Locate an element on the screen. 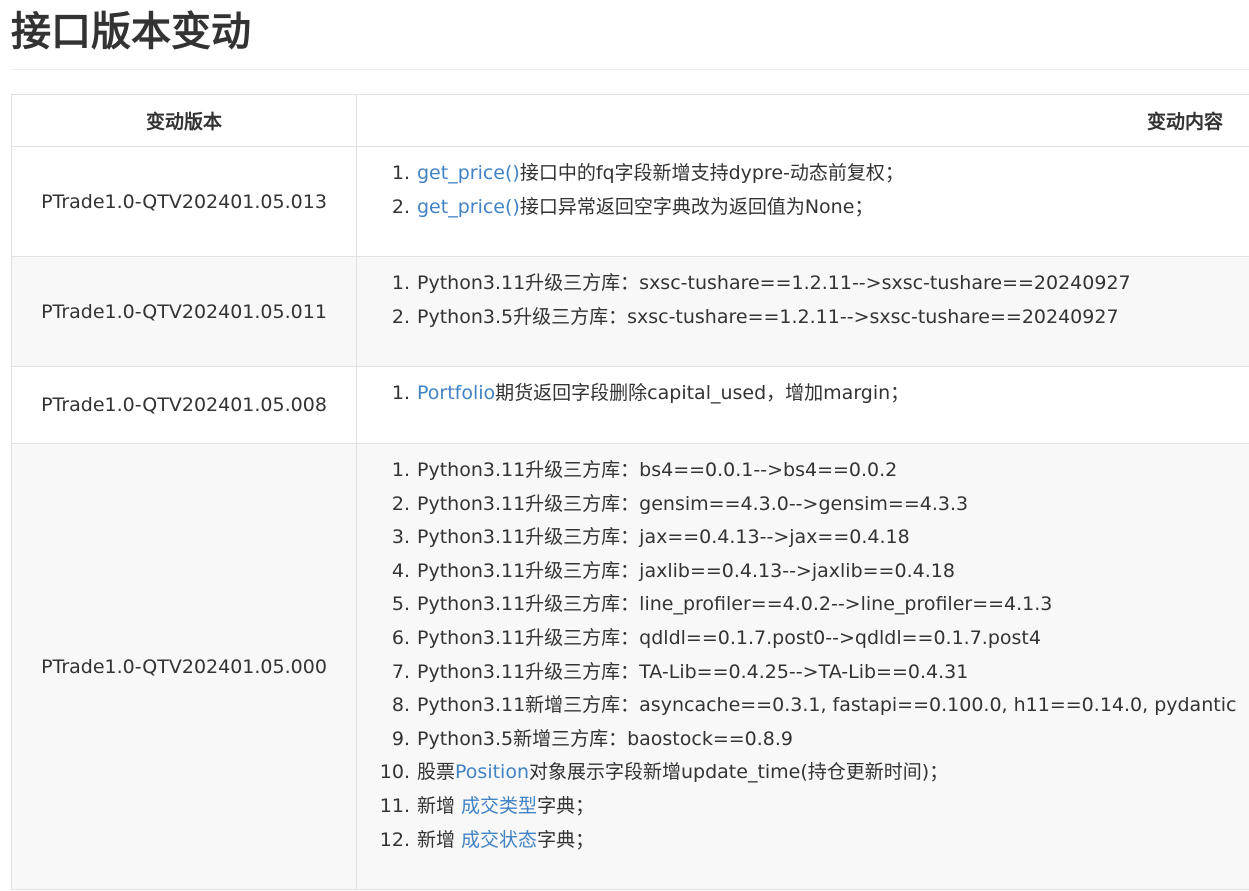 The width and height of the screenshot is (1249, 891). version-cell: PTrade1.0-QTV202401.05.013 is located at coordinates (184, 201).